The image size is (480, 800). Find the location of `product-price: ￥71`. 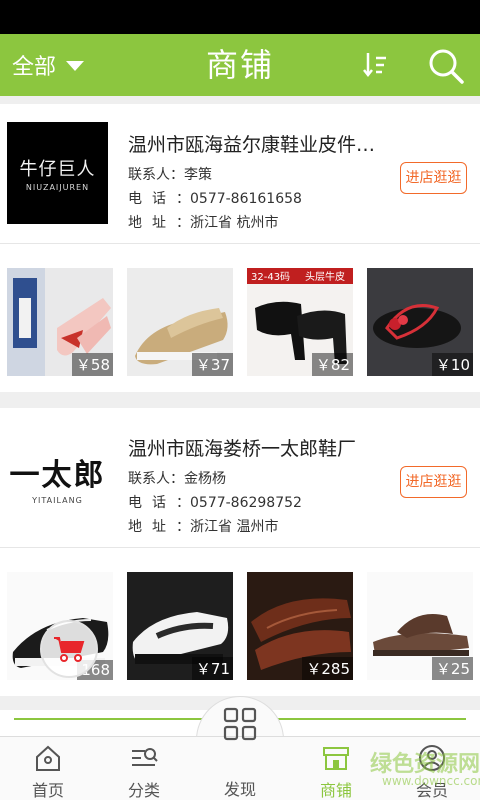

product-price: ￥71 is located at coordinates (212, 668).